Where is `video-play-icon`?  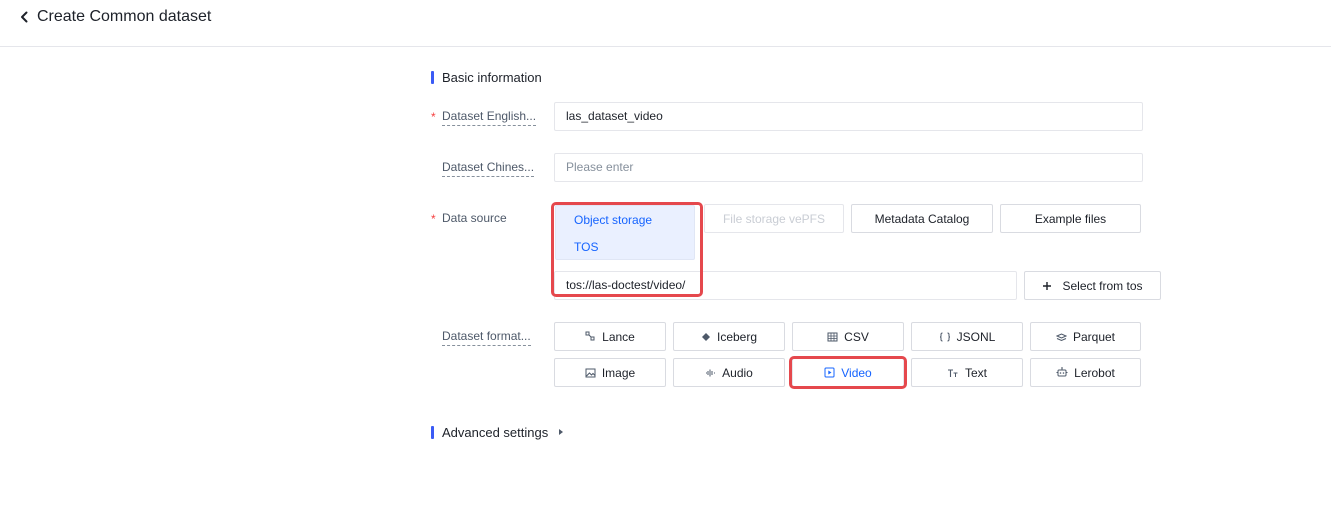
video-play-icon is located at coordinates (829, 372).